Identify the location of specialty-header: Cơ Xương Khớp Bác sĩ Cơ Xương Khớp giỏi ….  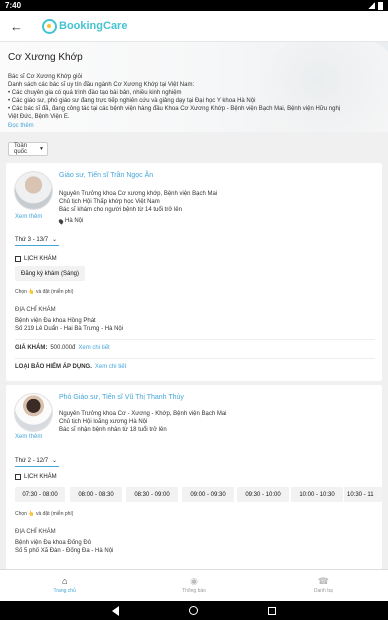
(194, 87).